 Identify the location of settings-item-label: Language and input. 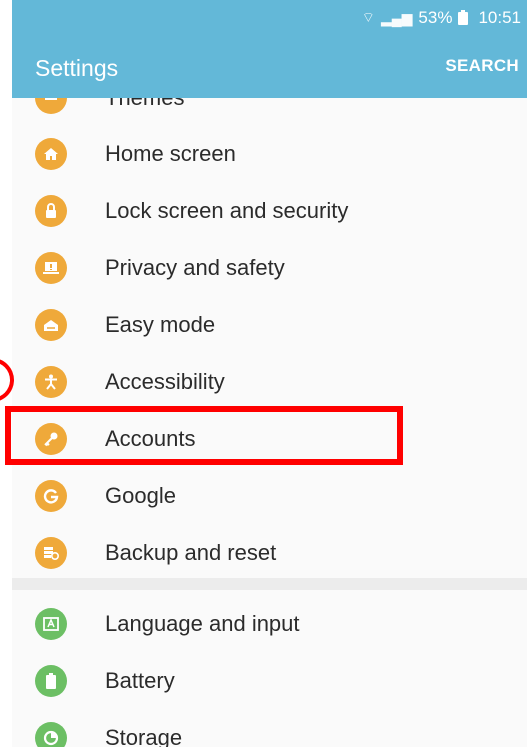
(202, 623).